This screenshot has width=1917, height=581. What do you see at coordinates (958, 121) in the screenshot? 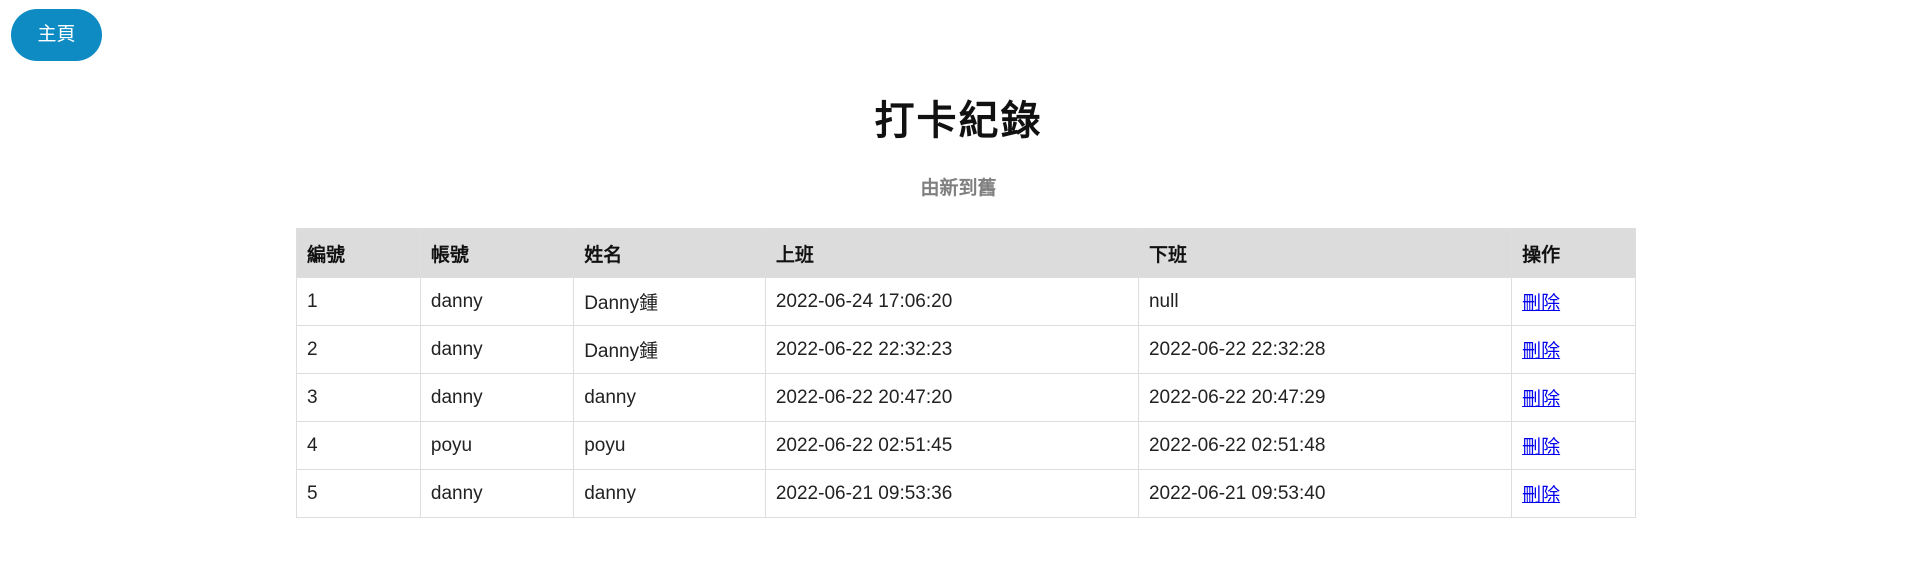
I see `page-title: 打卡紀錄` at bounding box center [958, 121].